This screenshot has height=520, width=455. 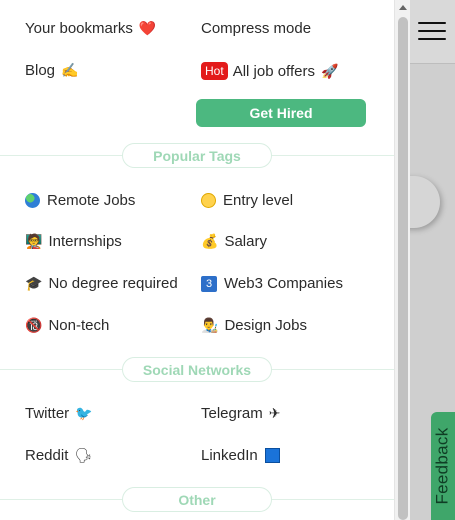 I want to click on number-3-icon: 3, so click(x=209, y=283).